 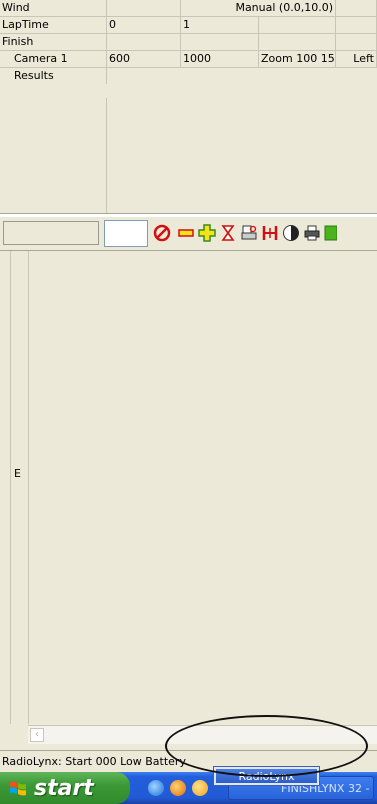 I want to click on row-label: Results, so click(x=53, y=76).